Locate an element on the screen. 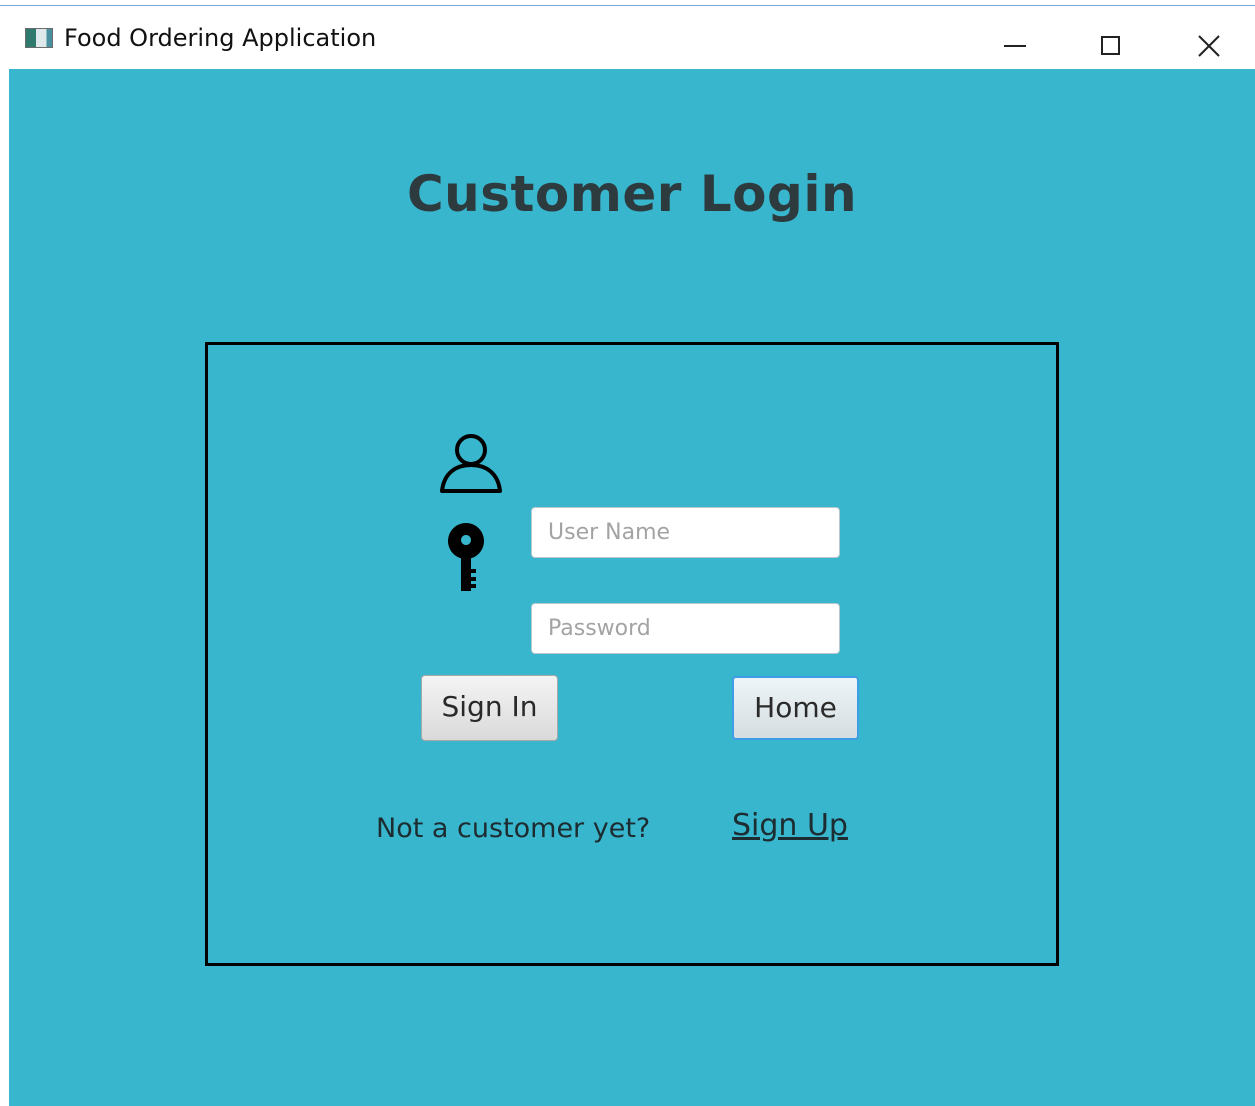 The height and width of the screenshot is (1106, 1255). close-button is located at coordinates (1209, 39).